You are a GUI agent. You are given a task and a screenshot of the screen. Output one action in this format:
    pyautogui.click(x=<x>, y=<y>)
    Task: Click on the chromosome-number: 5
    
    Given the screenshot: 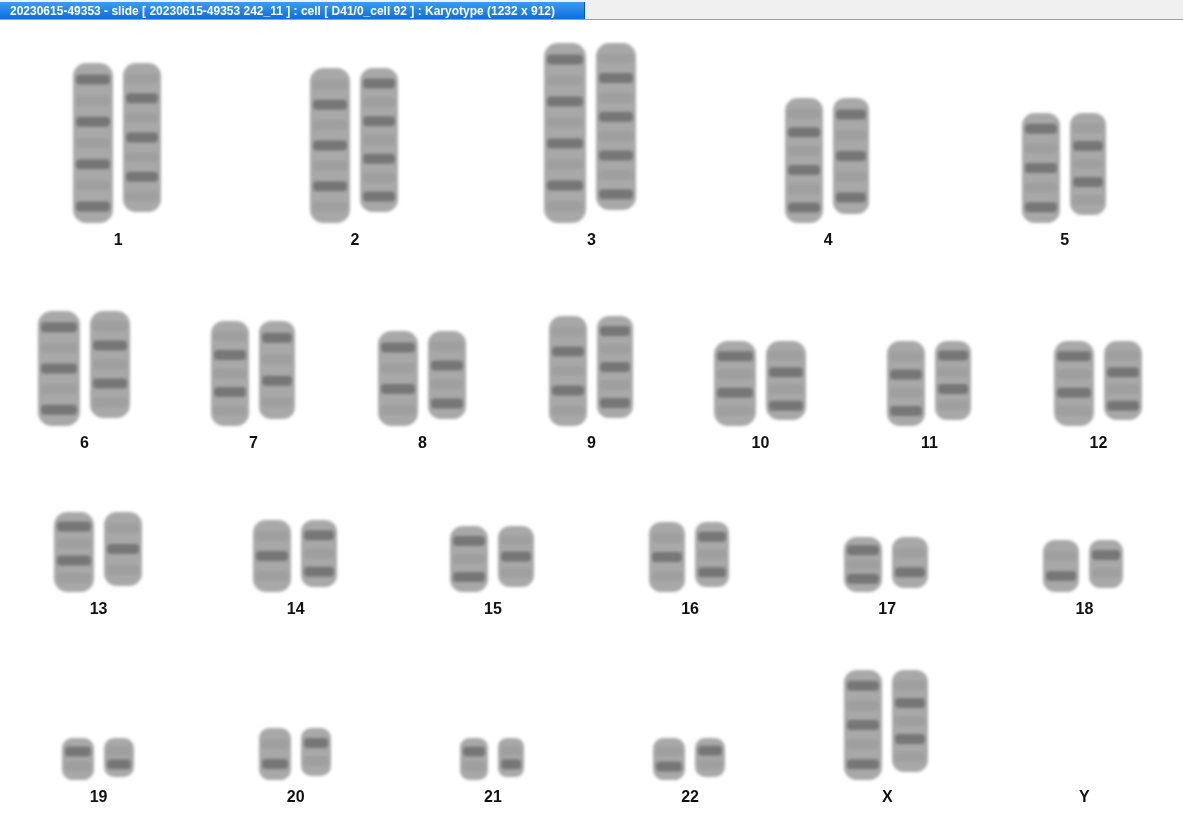 What is the action you would take?
    pyautogui.click(x=1065, y=240)
    